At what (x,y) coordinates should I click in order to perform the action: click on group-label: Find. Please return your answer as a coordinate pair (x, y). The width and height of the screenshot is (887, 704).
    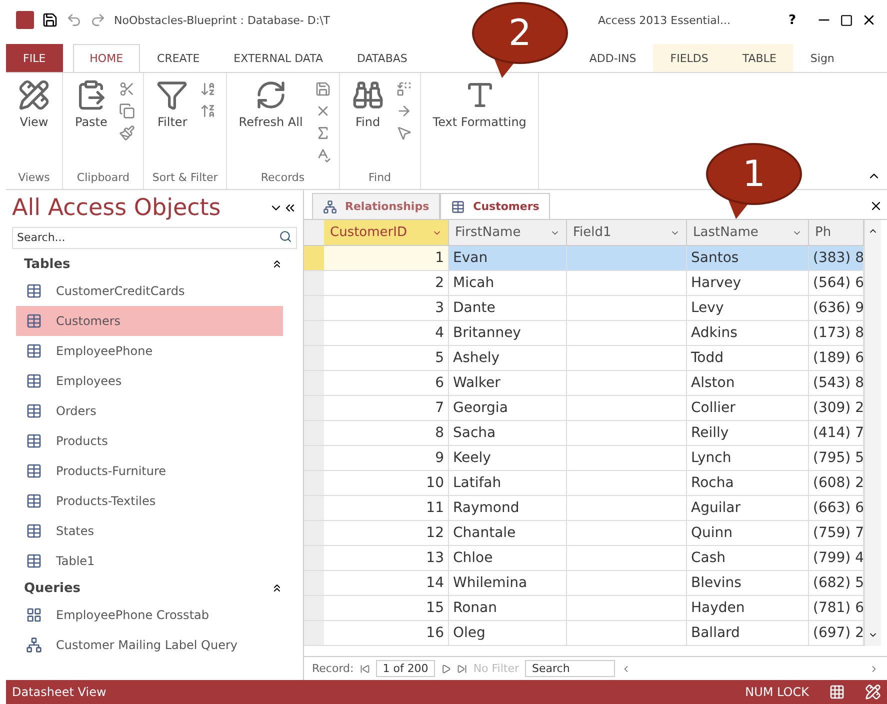
    Looking at the image, I should click on (380, 178).